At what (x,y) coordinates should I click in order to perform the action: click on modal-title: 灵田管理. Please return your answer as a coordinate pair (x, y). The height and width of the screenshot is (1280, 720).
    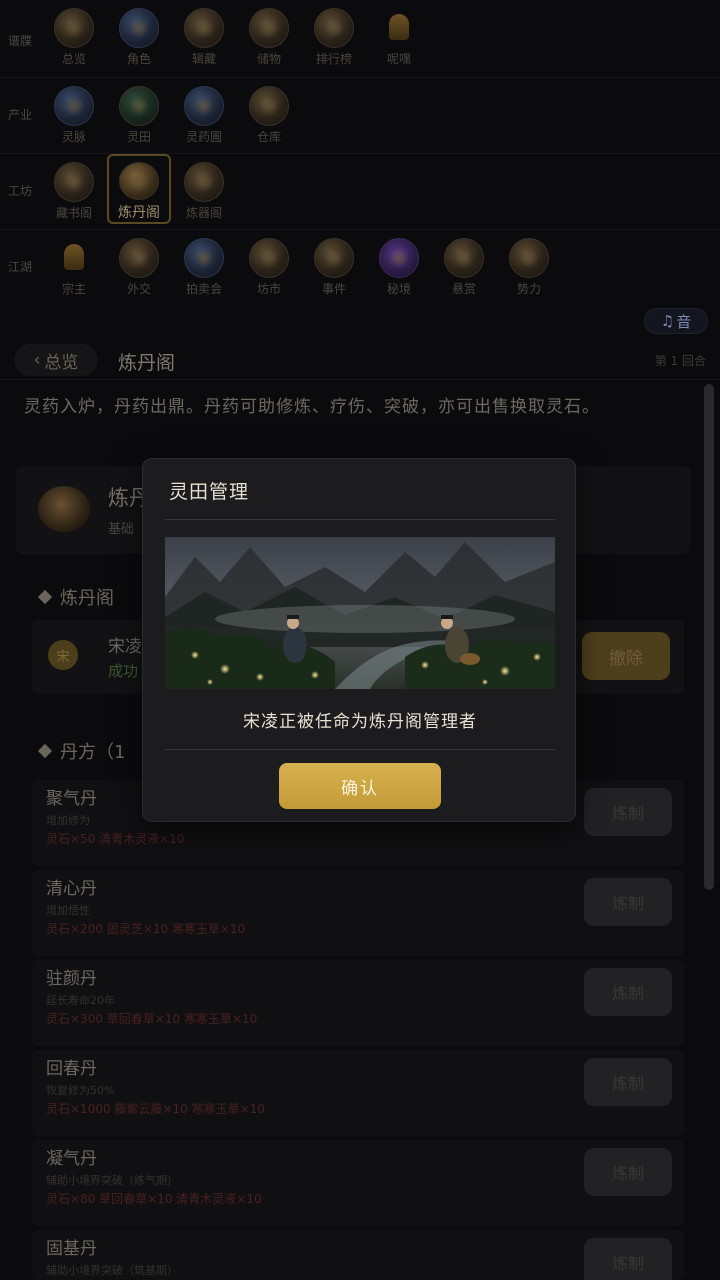
    Looking at the image, I should click on (209, 492).